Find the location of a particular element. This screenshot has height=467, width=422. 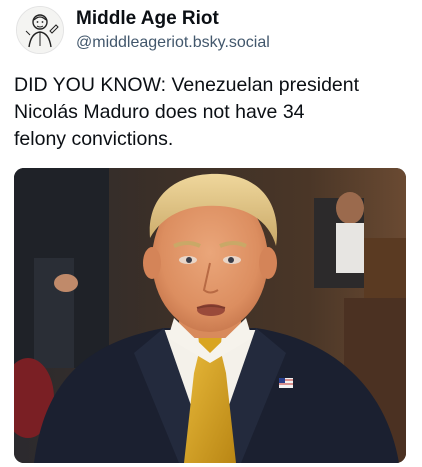

sketch-portrait-avatar-icon is located at coordinates (40, 30).